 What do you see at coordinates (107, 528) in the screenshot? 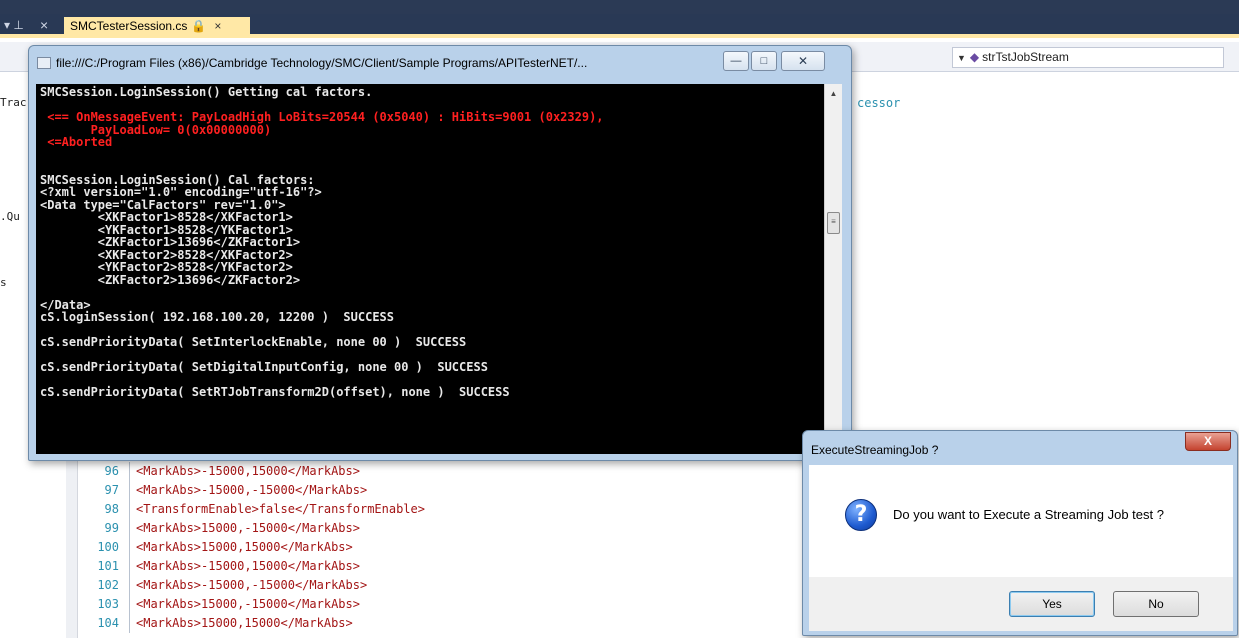
I see `line-number: 99` at bounding box center [107, 528].